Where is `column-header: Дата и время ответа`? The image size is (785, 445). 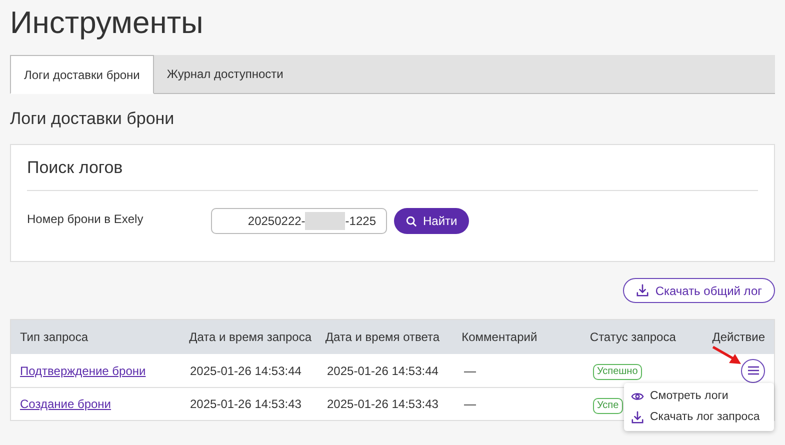
column-header: Дата и время ответа is located at coordinates (382, 337).